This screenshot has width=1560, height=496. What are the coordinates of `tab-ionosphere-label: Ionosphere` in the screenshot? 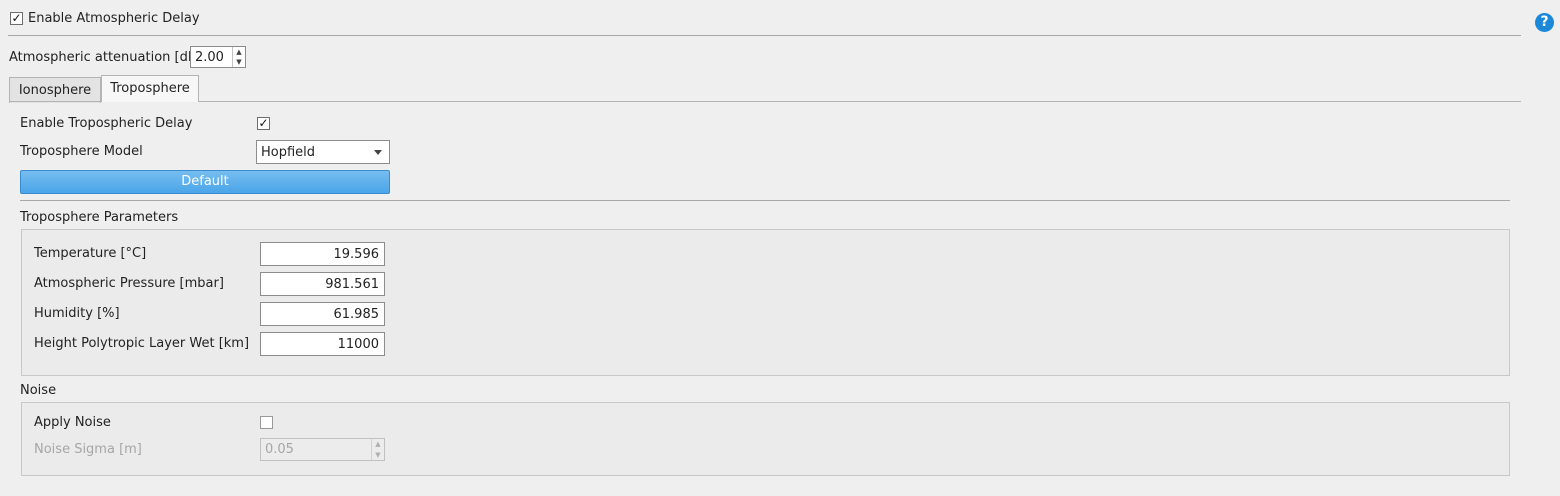 It's located at (55, 90).